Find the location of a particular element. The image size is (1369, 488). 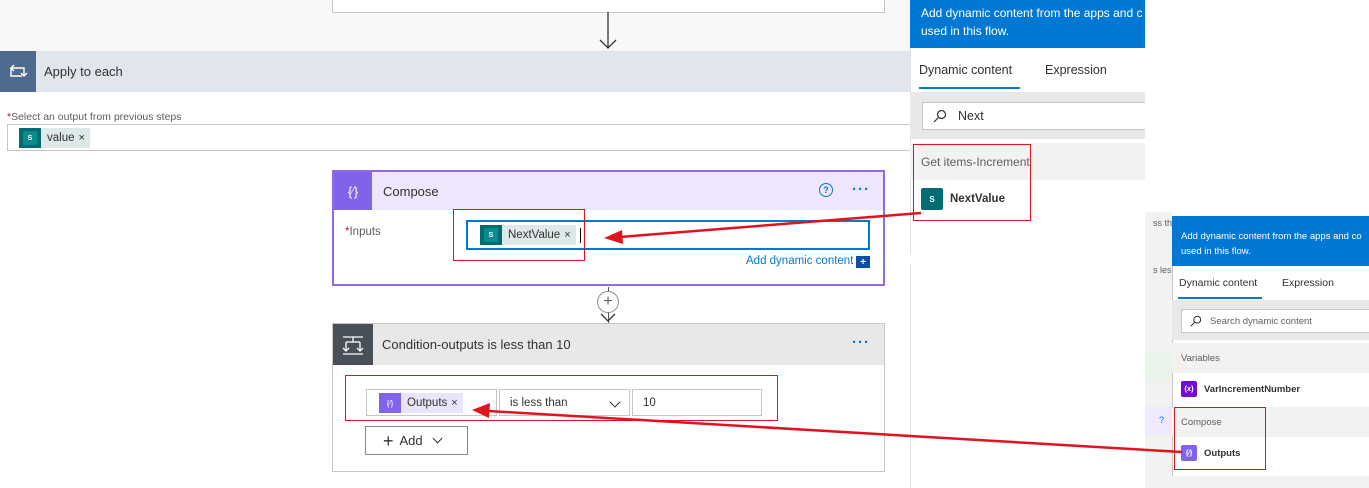

partial-underlying-panel: ss th s les ? is located at coordinates (1158, 350).